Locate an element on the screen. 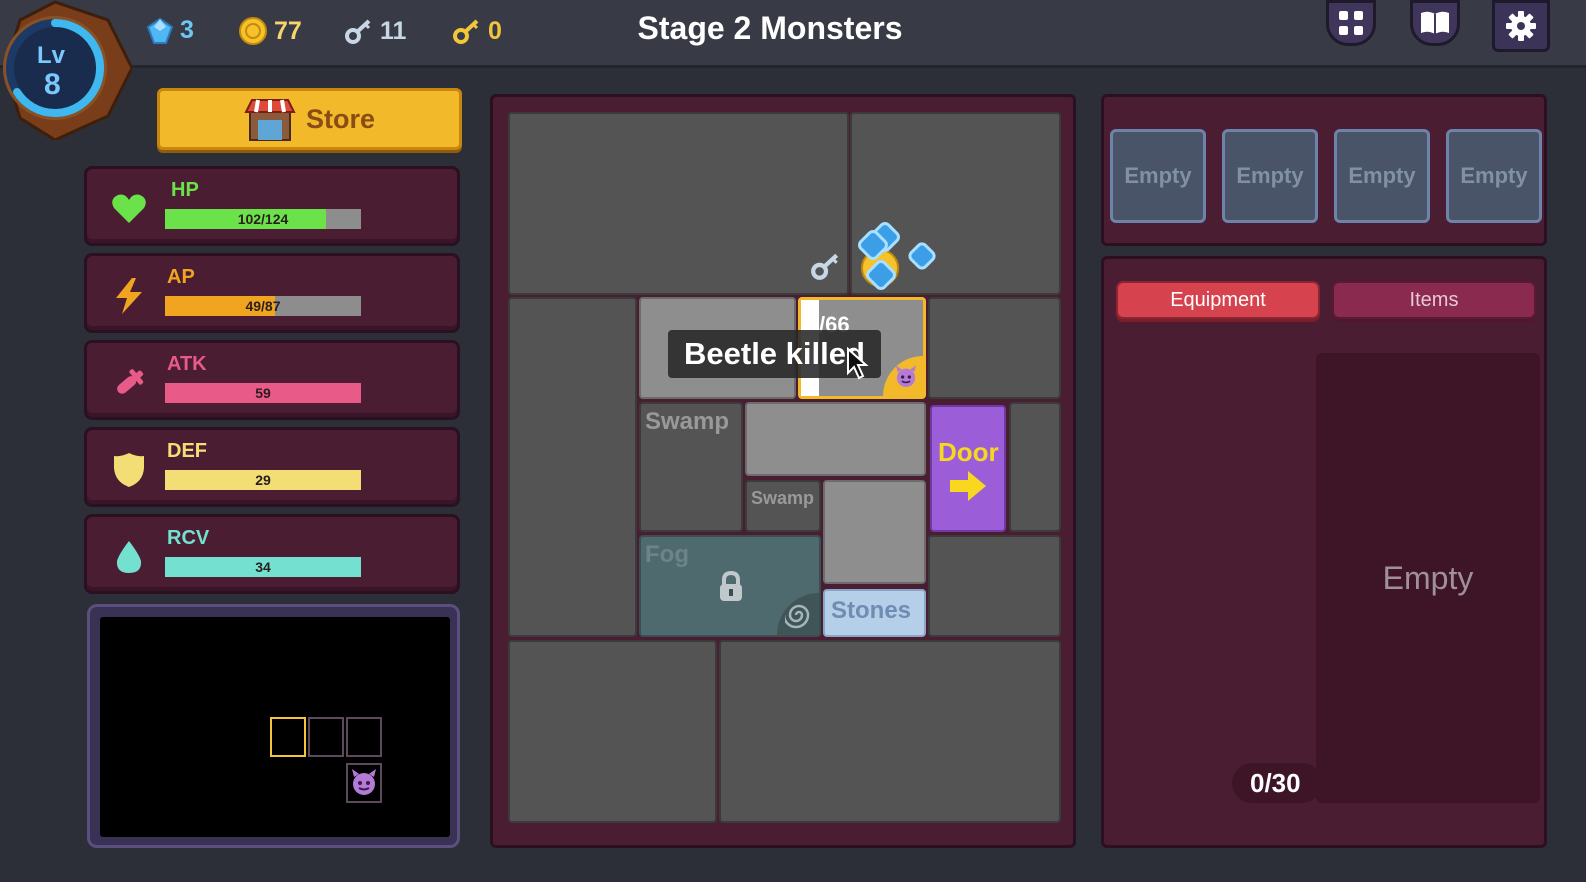  coin-icon is located at coordinates (253, 31).